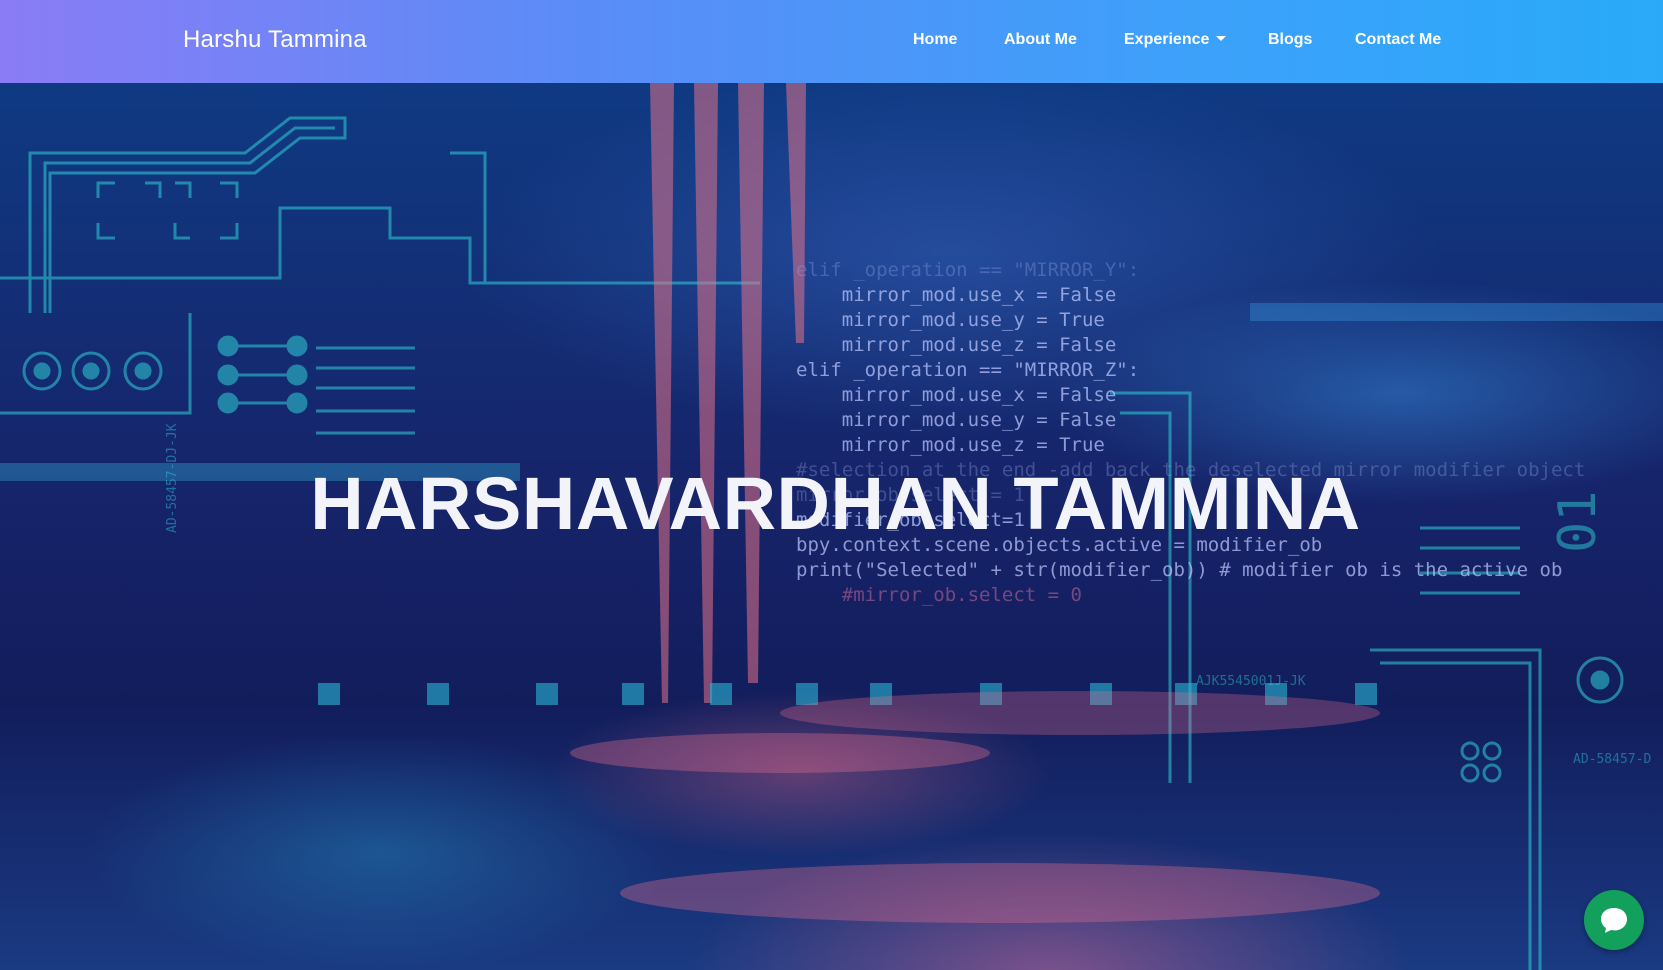 The image size is (1663, 970). What do you see at coordinates (1040, 40) in the screenshot?
I see `nav-link-about-me: About Me` at bounding box center [1040, 40].